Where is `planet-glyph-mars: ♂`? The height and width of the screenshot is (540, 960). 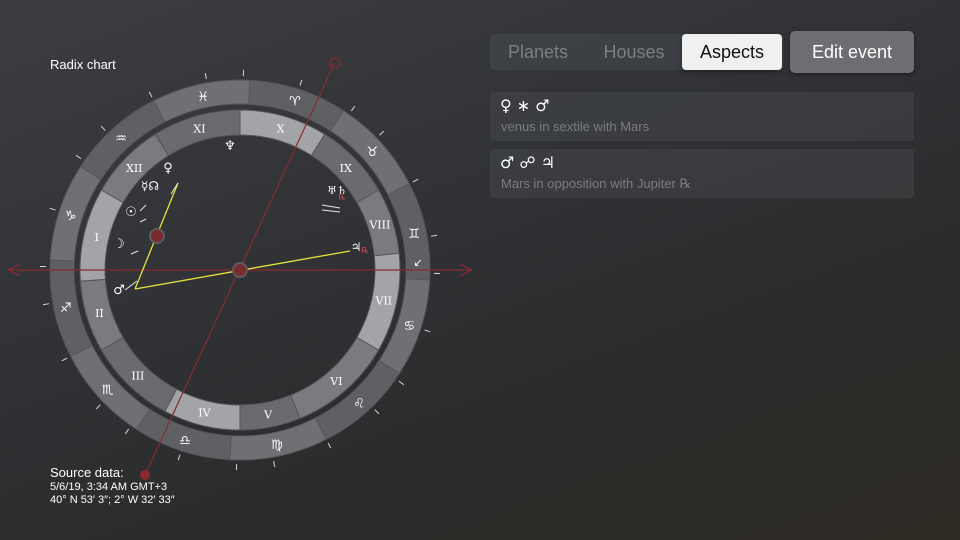
planet-glyph-mars: ♂ is located at coordinates (119, 290).